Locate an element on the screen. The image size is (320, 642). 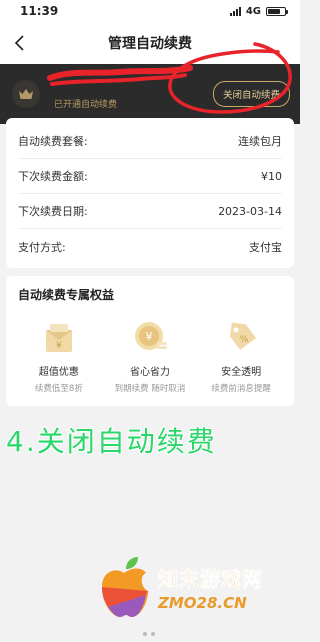
nav-bar: 管理自动续费 is located at coordinates (150, 43).